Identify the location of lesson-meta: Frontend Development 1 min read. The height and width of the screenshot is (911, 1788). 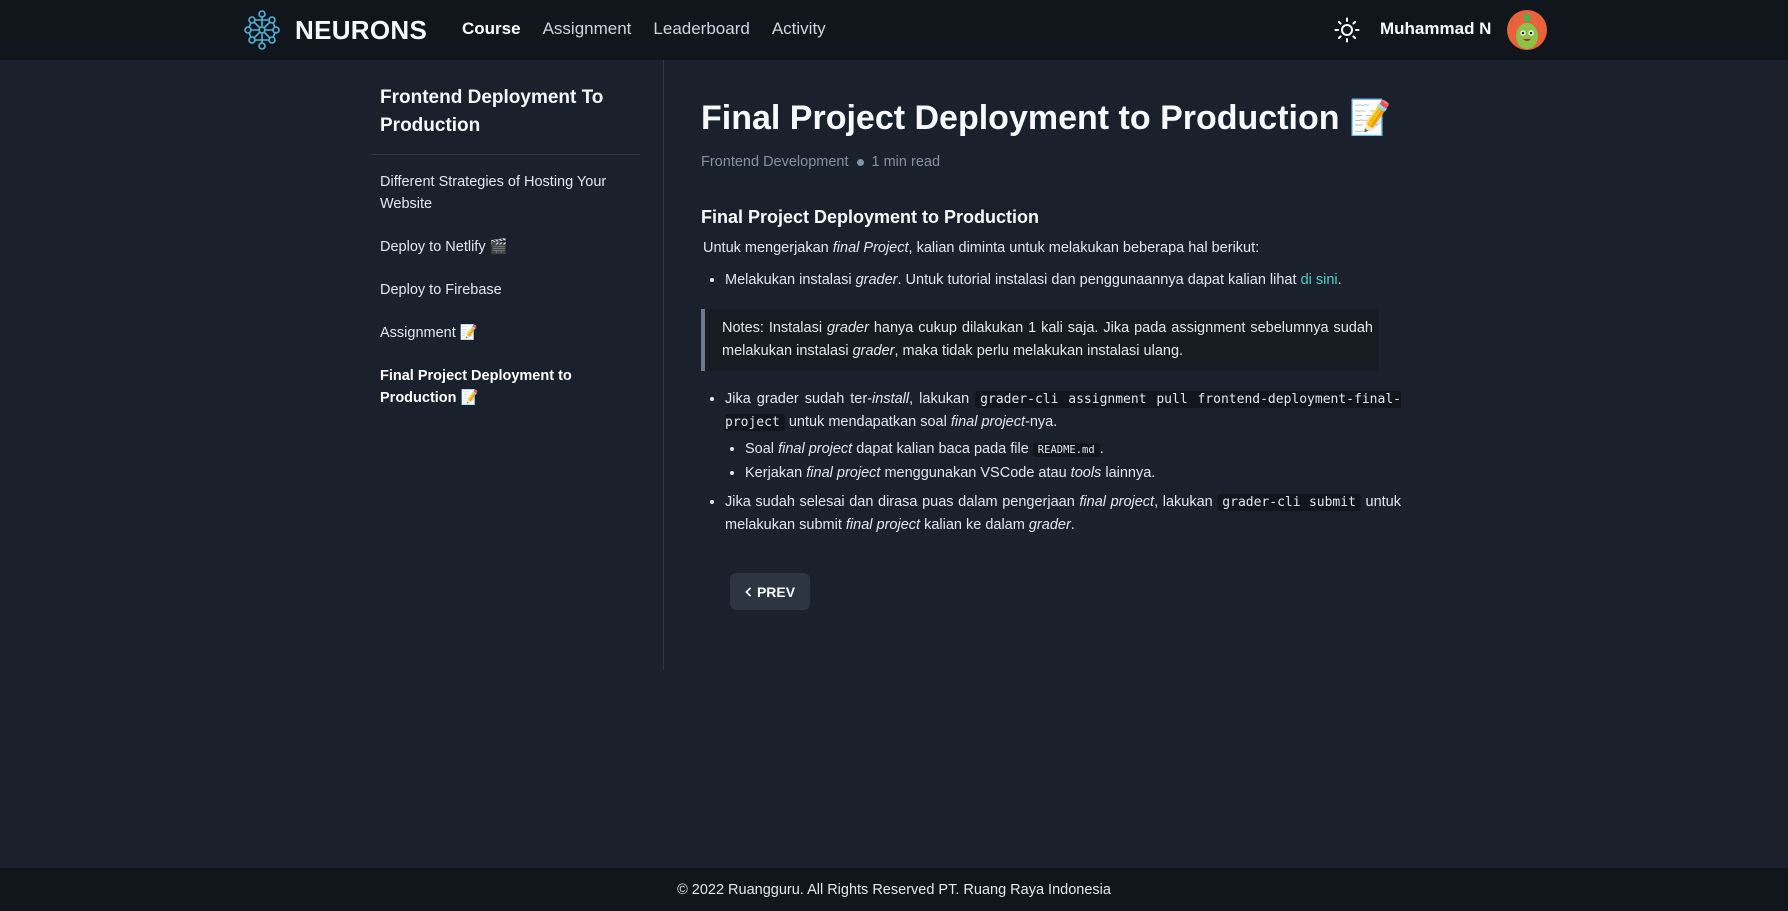
(1051, 162).